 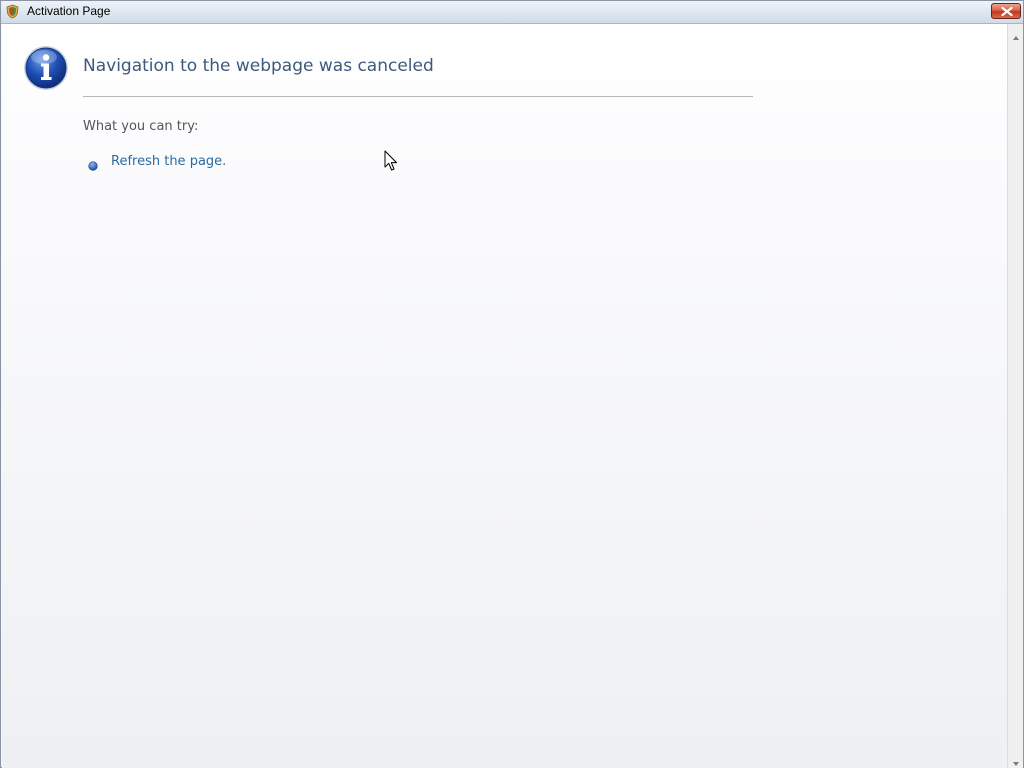 What do you see at coordinates (69, 11) in the screenshot?
I see `window-title: Activation Page` at bounding box center [69, 11].